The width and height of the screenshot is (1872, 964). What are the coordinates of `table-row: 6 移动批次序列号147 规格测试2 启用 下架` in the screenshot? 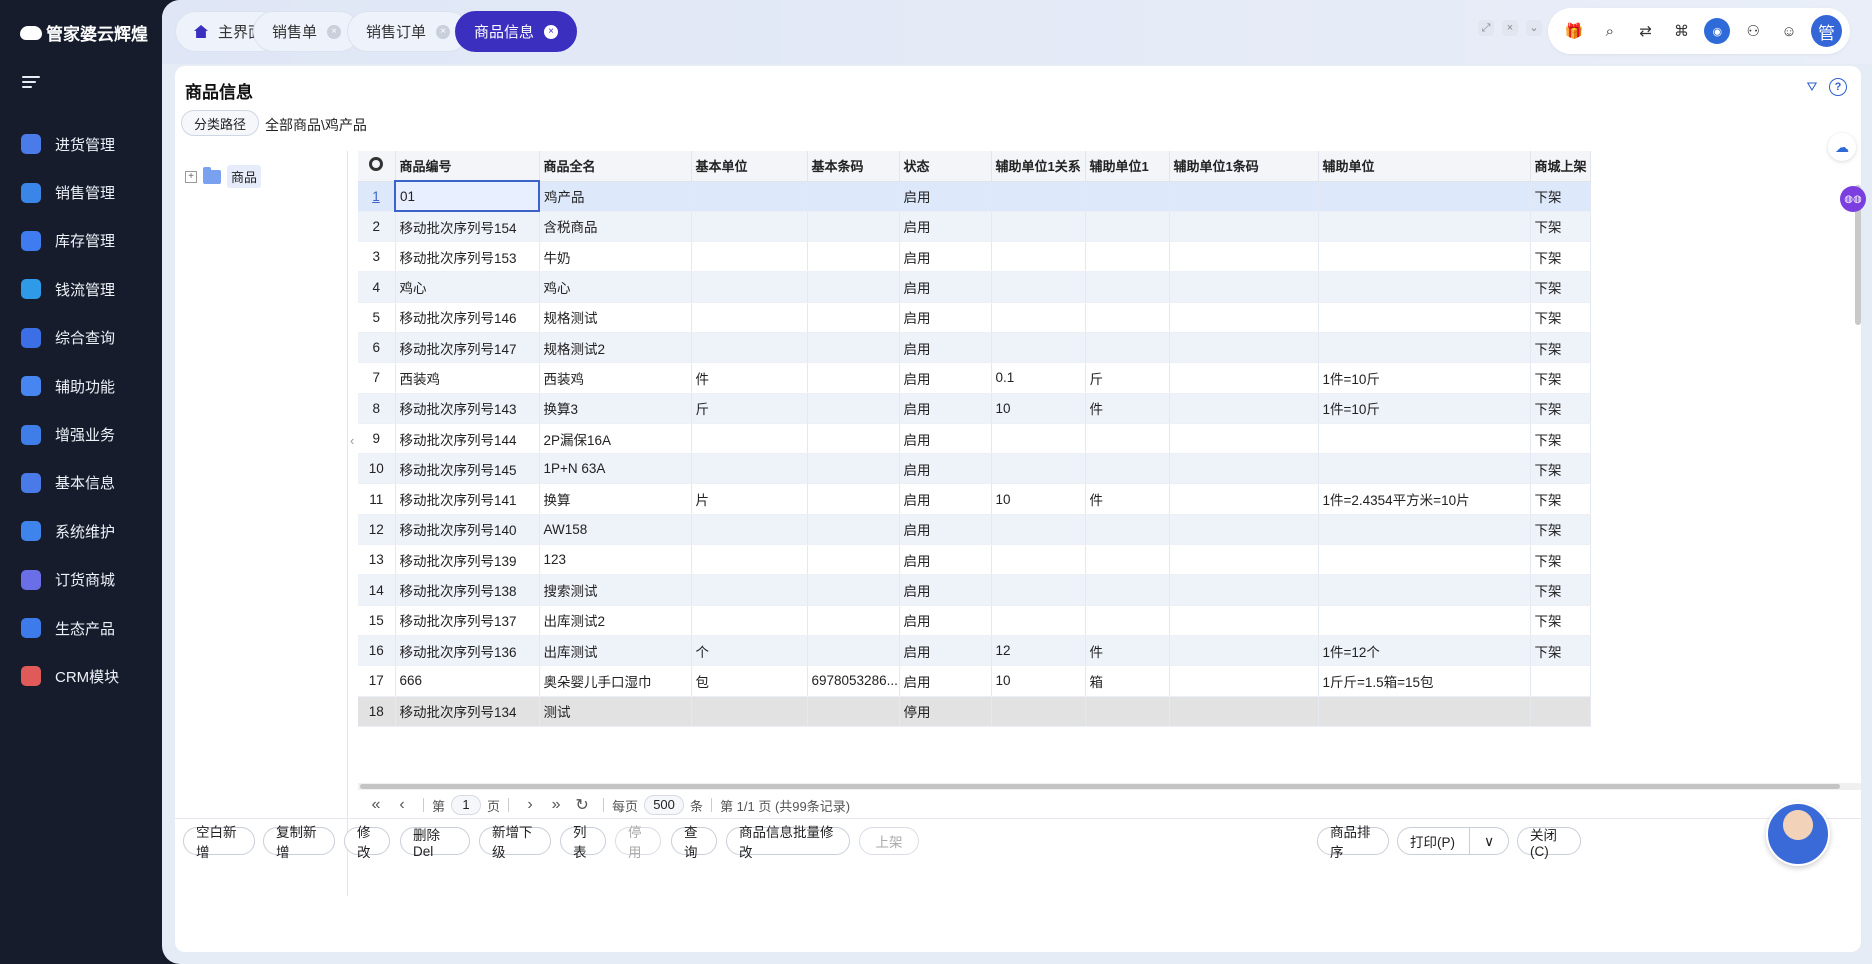 It's located at (974, 348).